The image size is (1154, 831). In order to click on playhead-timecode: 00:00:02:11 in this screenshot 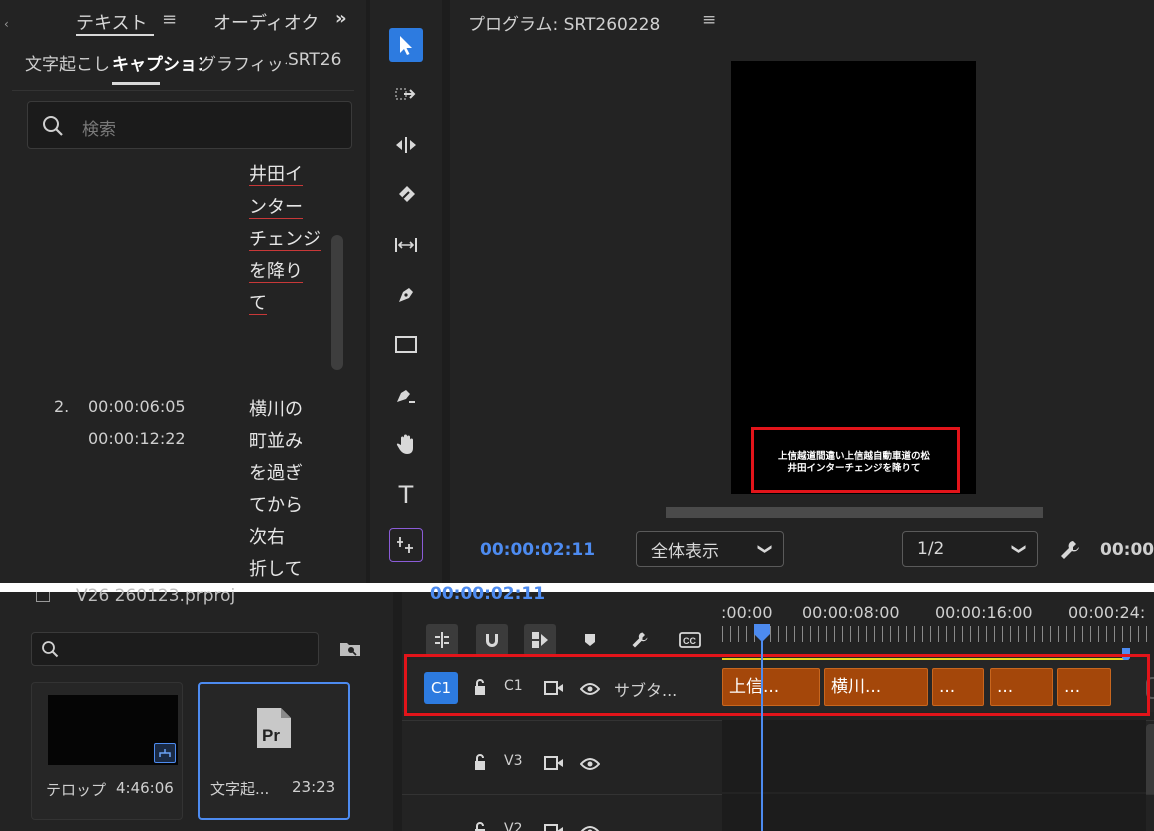, I will do `click(537, 550)`.